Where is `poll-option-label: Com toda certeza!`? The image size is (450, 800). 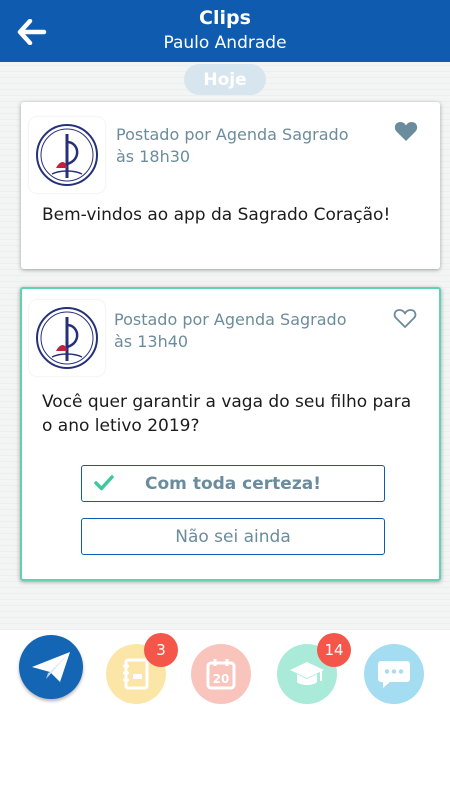 poll-option-label: Com toda certeza! is located at coordinates (233, 483).